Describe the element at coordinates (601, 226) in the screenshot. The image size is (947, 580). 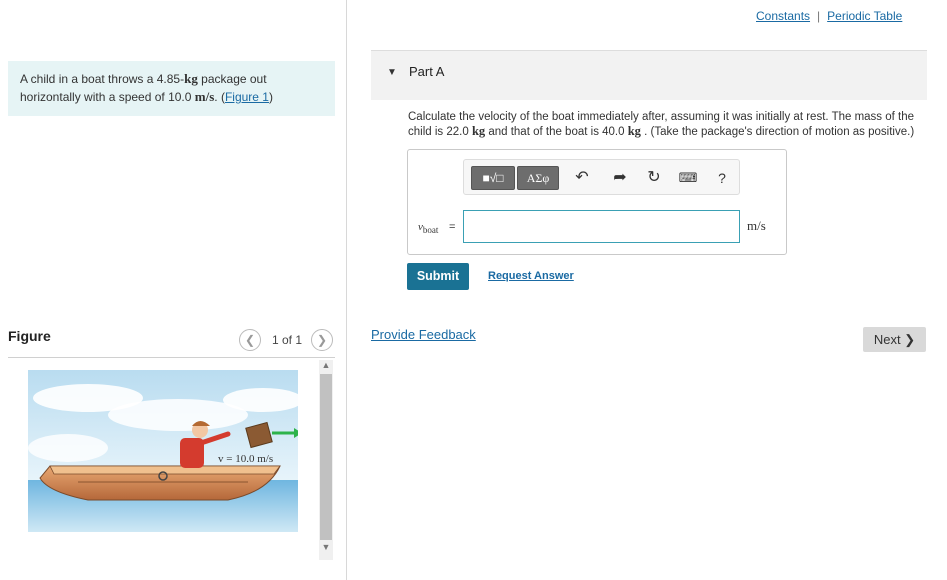
I see `answer-input` at that location.